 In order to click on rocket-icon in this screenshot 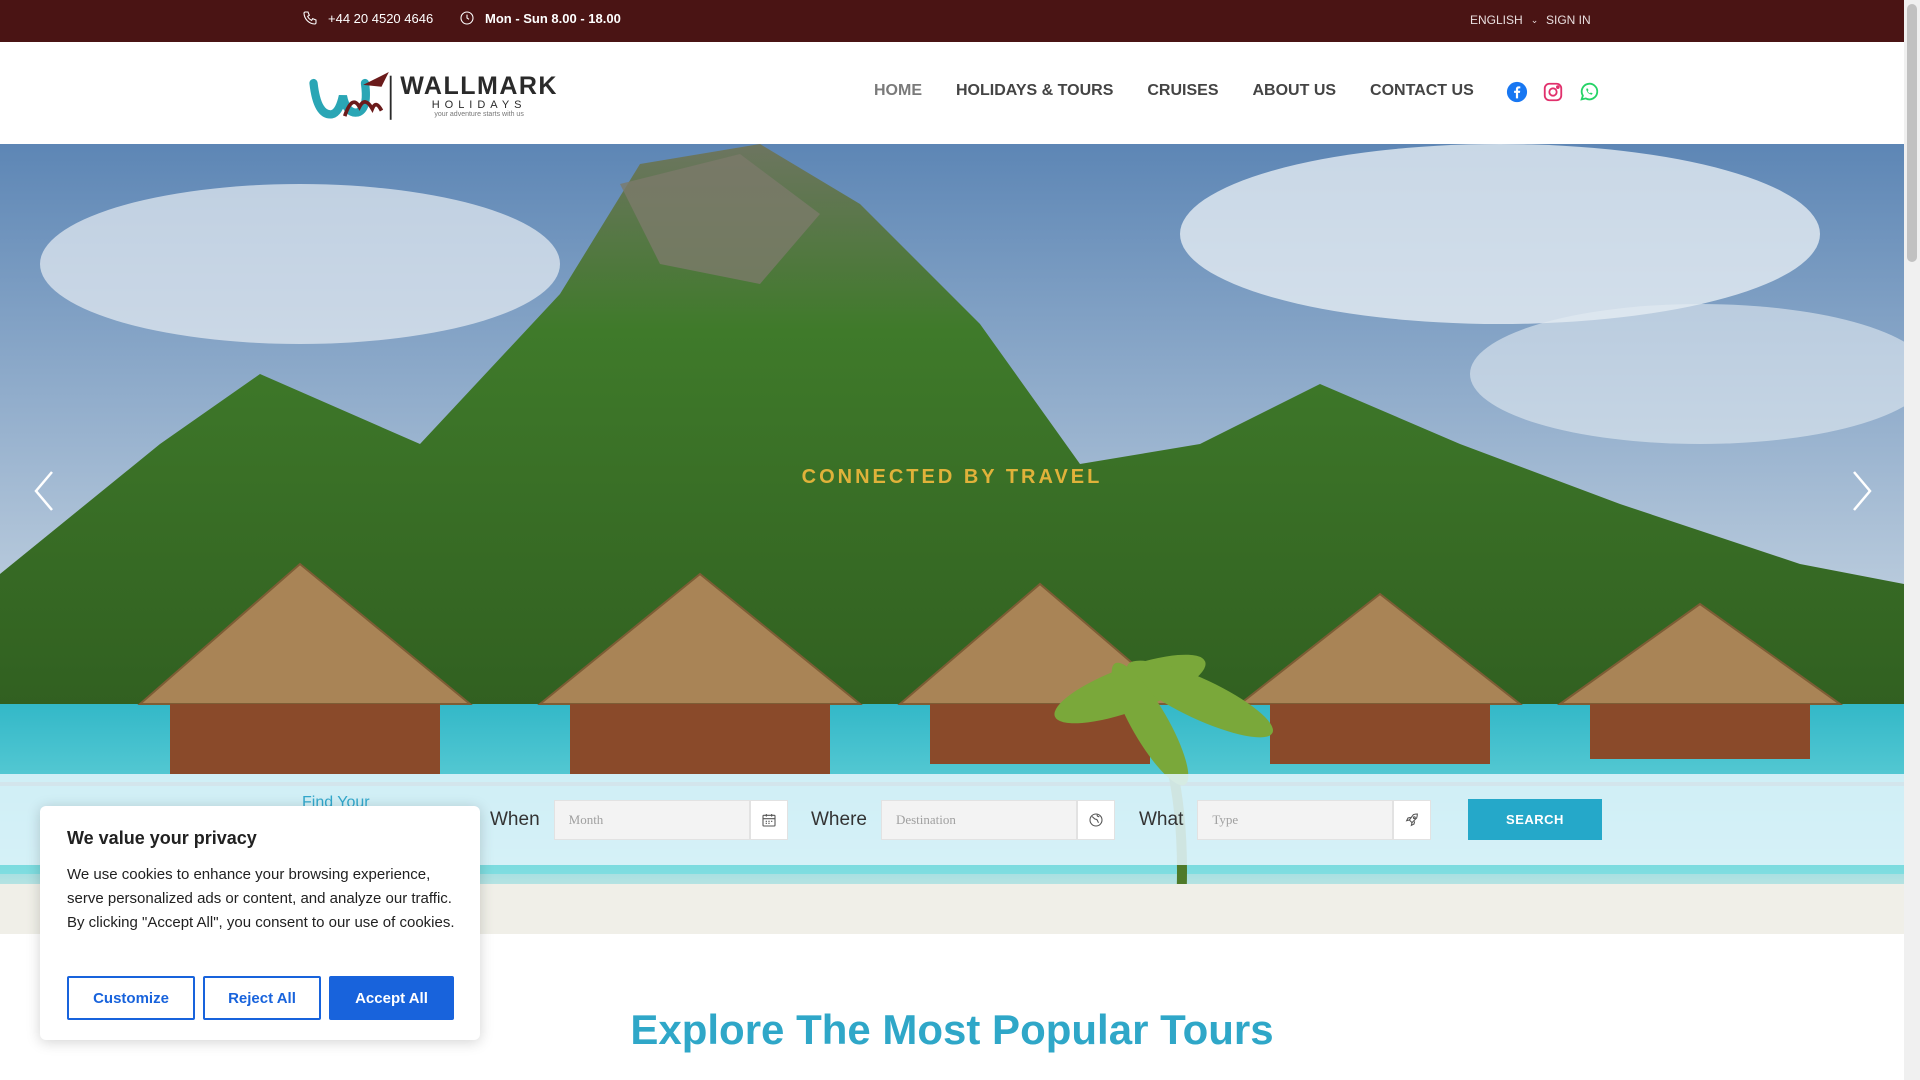, I will do `click(1412, 820)`.